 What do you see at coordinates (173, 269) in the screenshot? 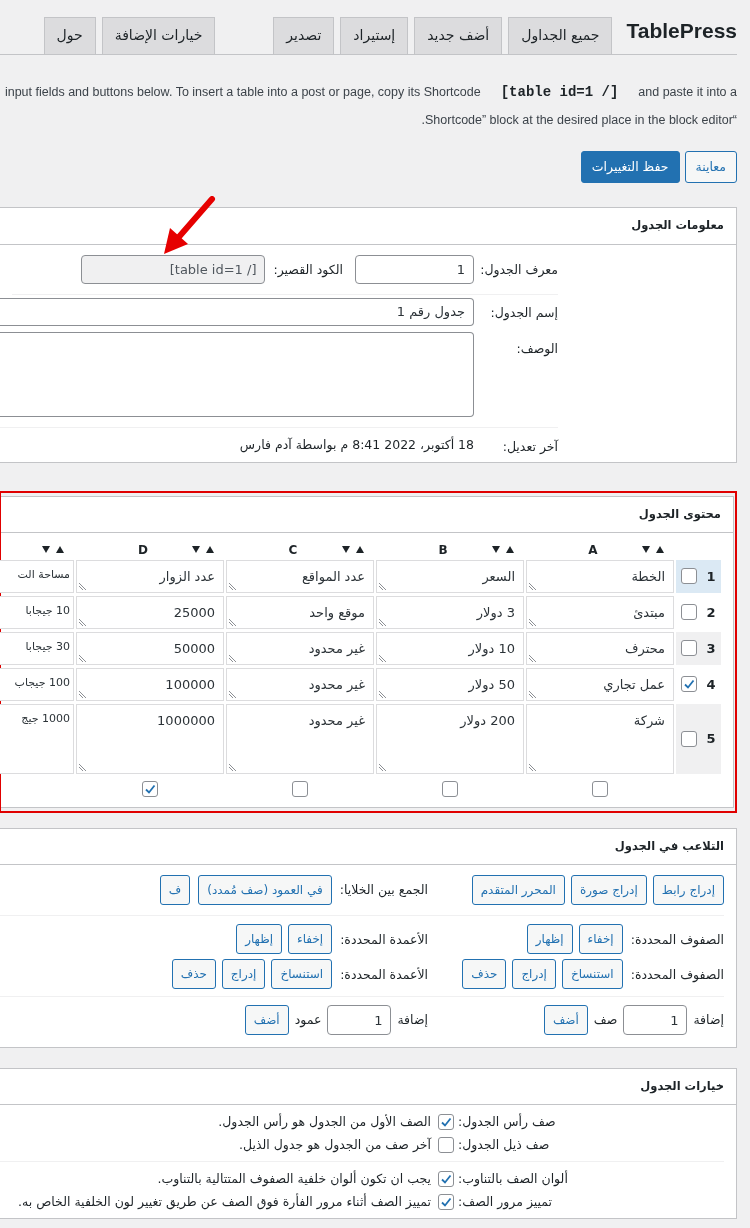
I see `shortcode-field: [table id=1 /]` at bounding box center [173, 269].